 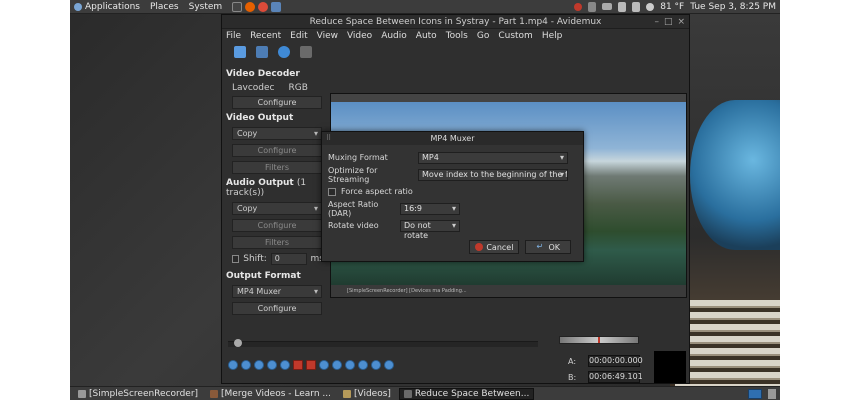 I want to click on decoder-configure-button: Configure, so click(x=277, y=102).